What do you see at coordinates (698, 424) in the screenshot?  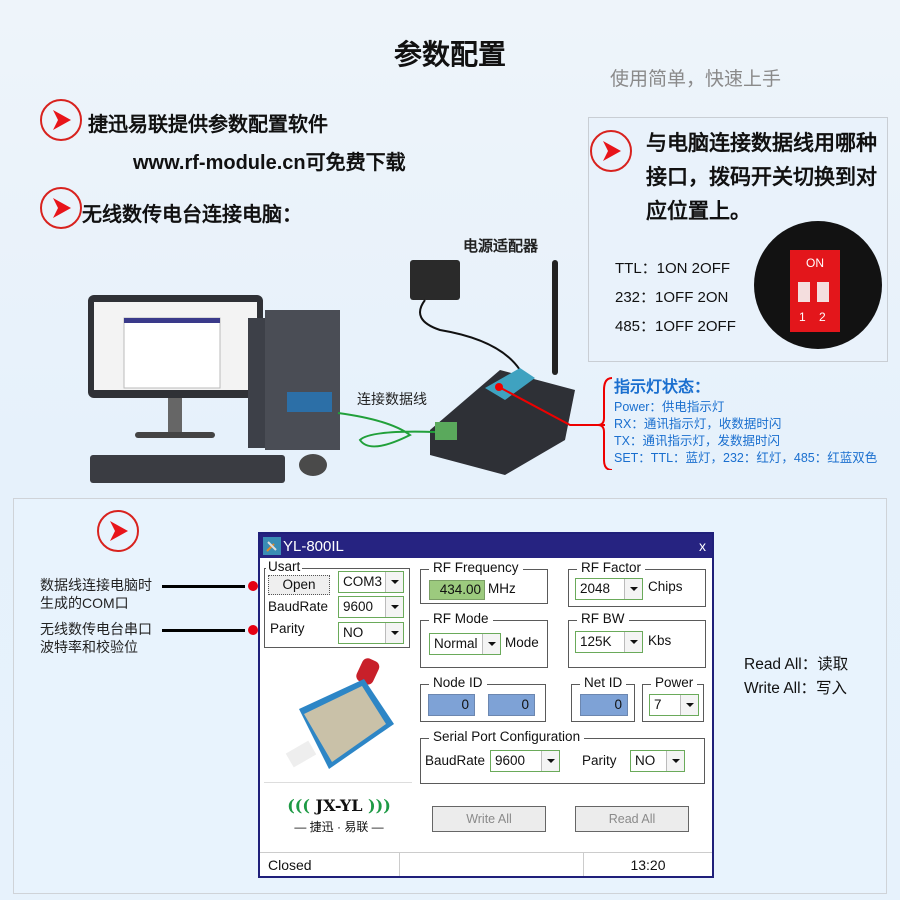 I see `indicator-rx: RX：通讯指示灯，收数据时闪` at bounding box center [698, 424].